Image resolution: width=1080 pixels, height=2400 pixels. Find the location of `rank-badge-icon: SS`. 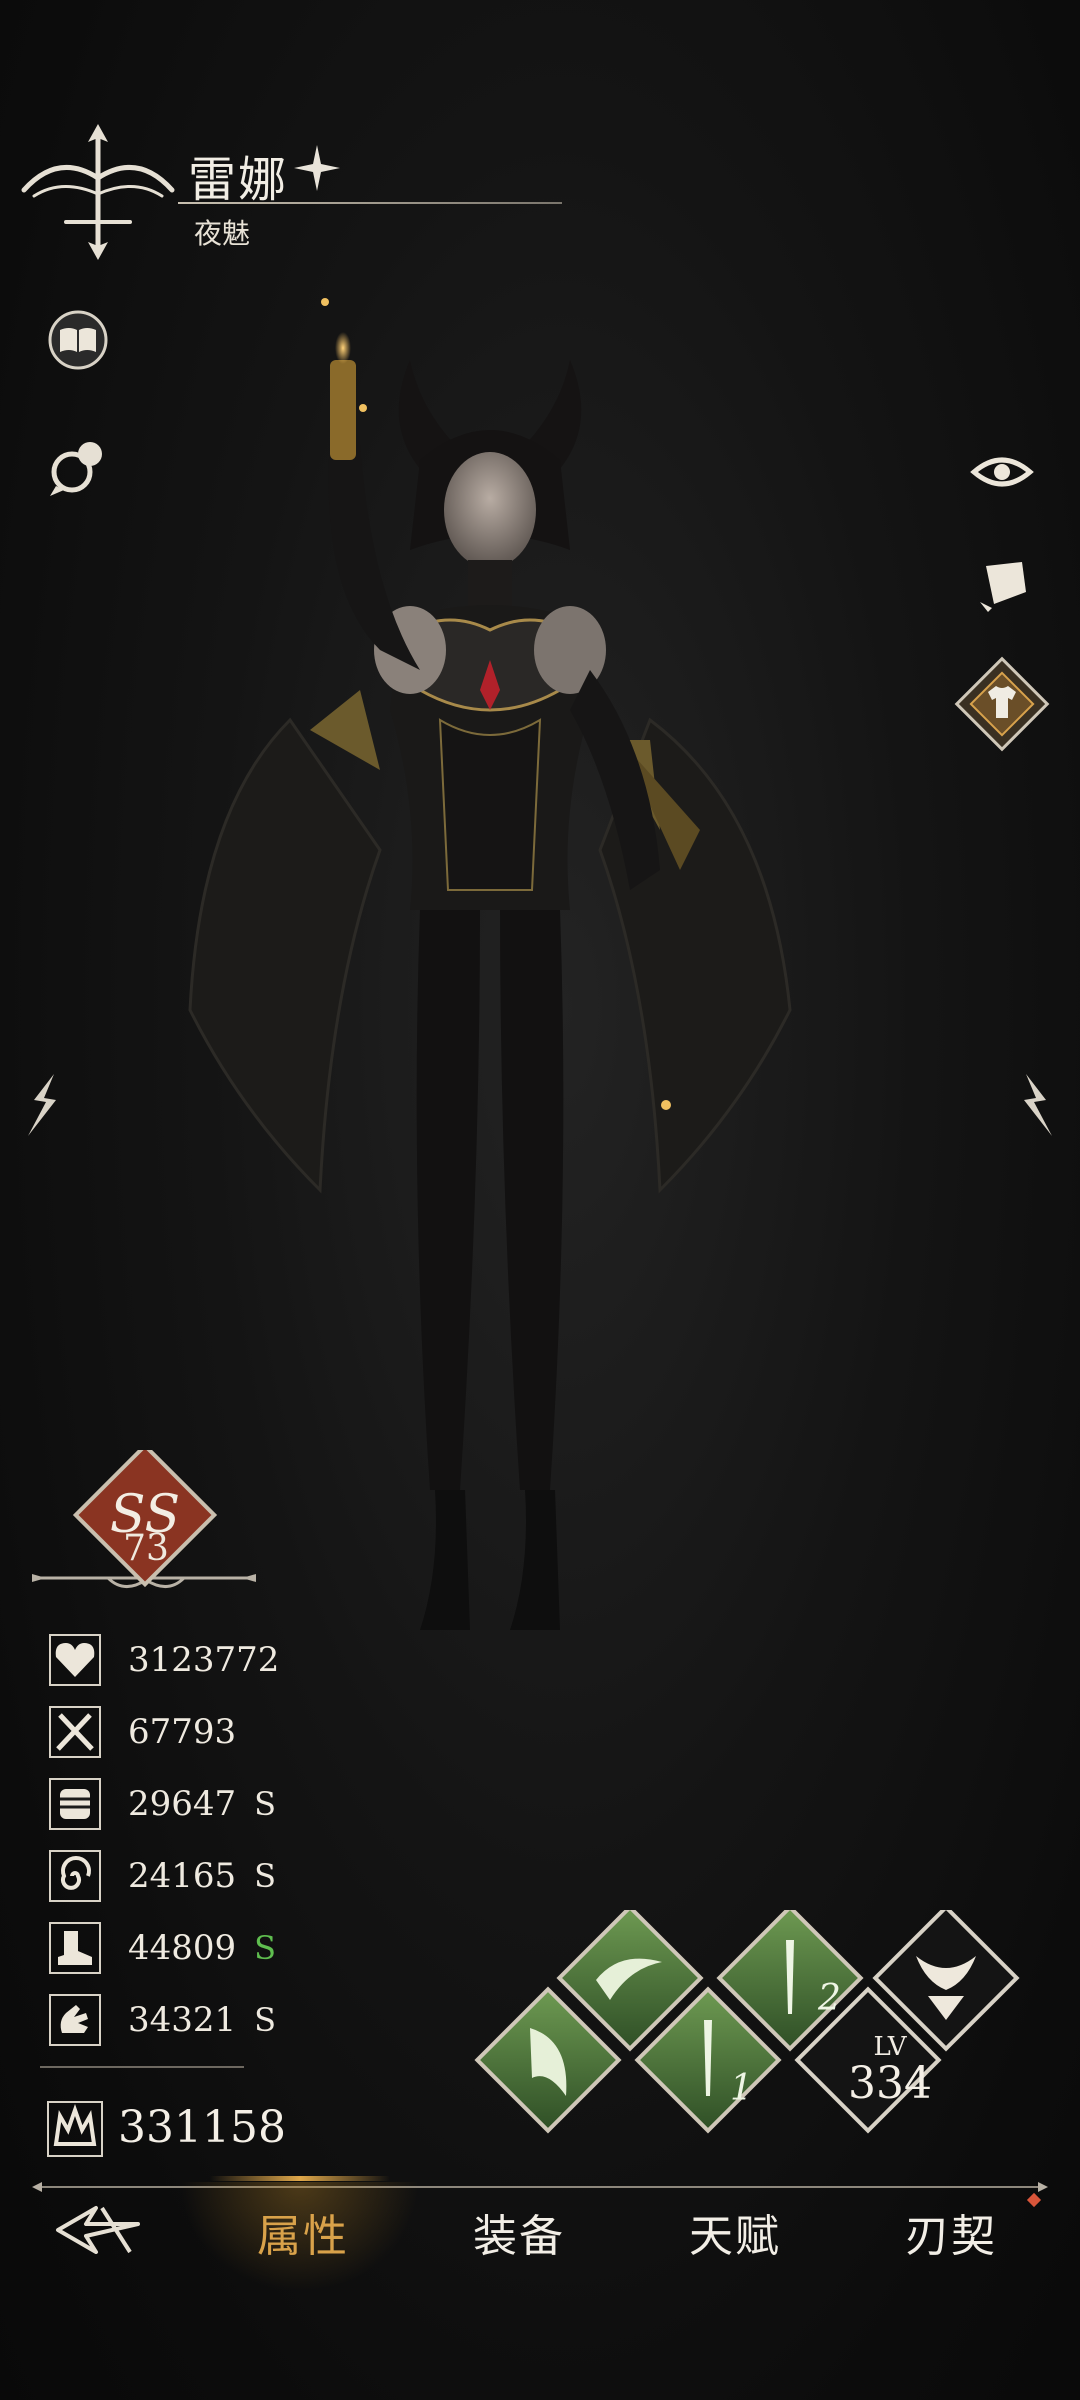

rank-badge-icon: SS is located at coordinates (144, 1519).